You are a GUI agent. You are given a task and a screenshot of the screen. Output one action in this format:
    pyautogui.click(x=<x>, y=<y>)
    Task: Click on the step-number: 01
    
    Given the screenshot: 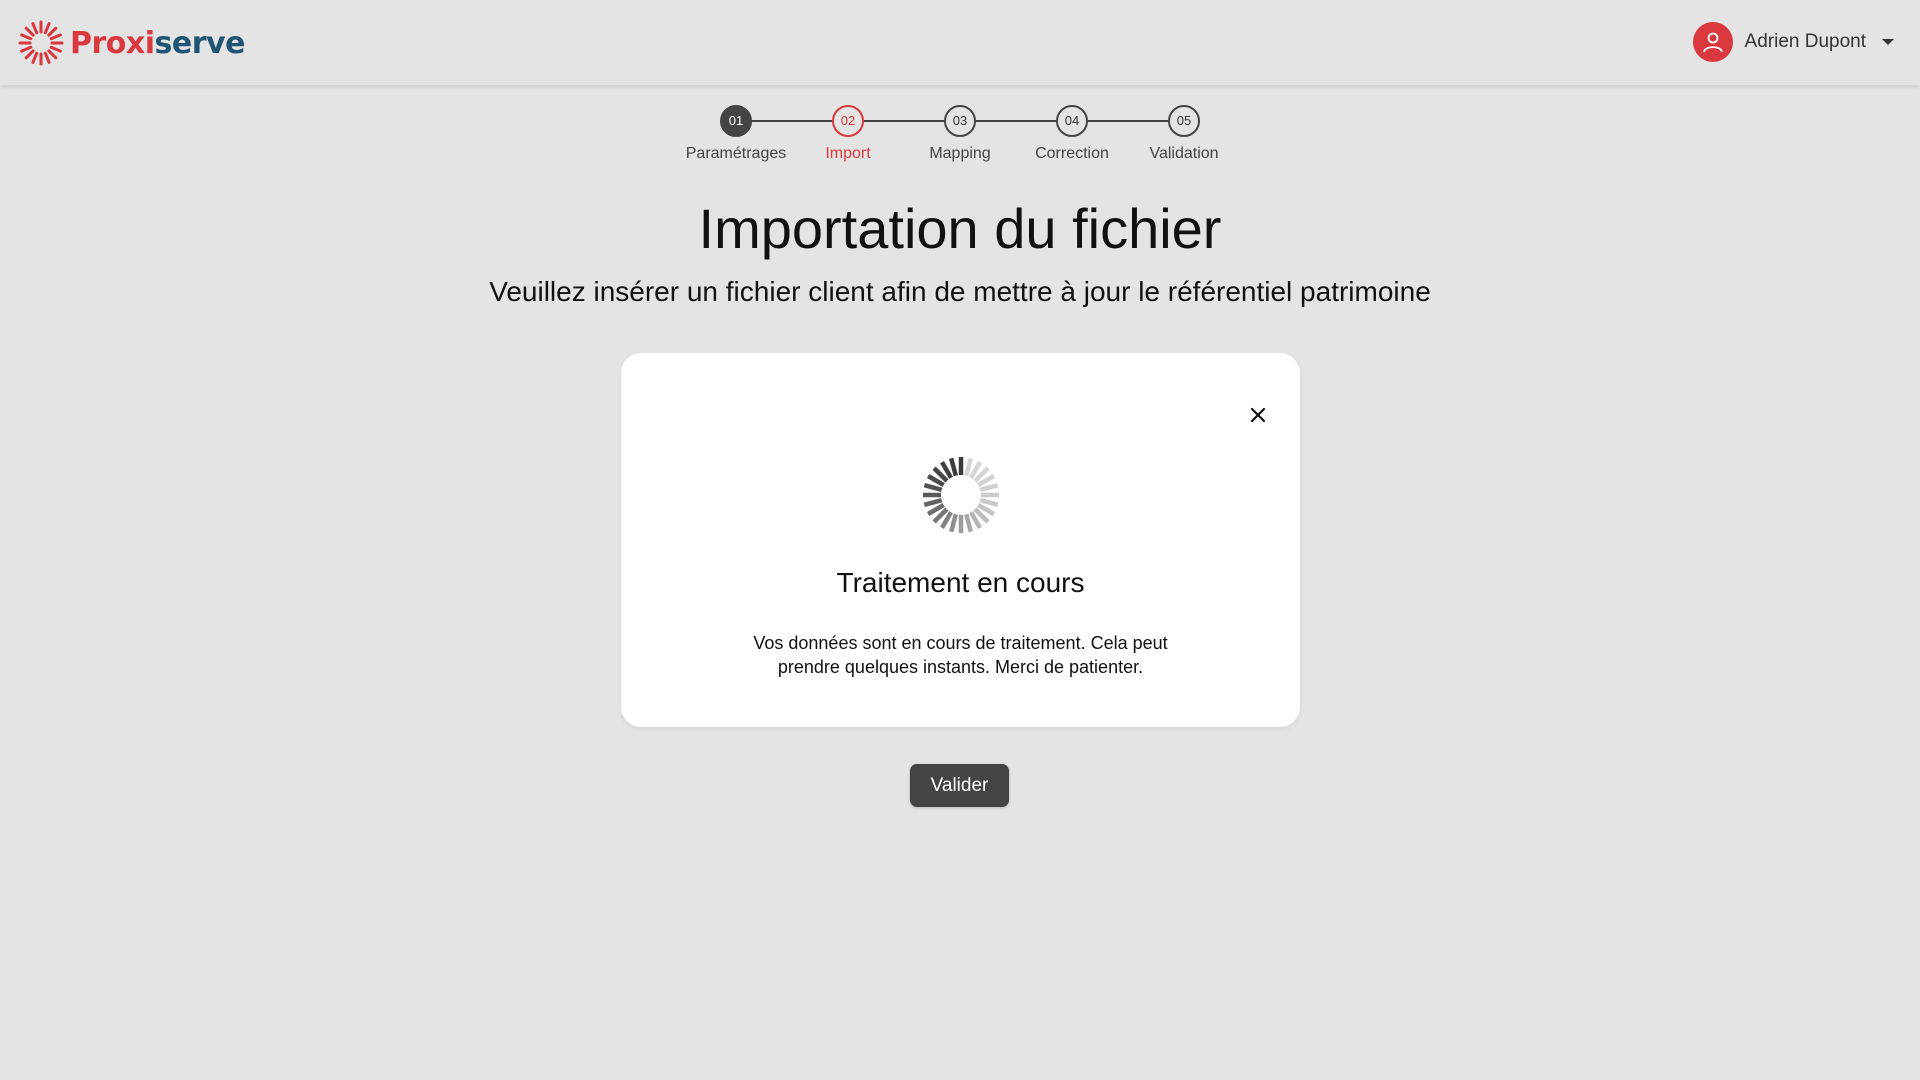 What is the action you would take?
    pyautogui.click(x=736, y=121)
    